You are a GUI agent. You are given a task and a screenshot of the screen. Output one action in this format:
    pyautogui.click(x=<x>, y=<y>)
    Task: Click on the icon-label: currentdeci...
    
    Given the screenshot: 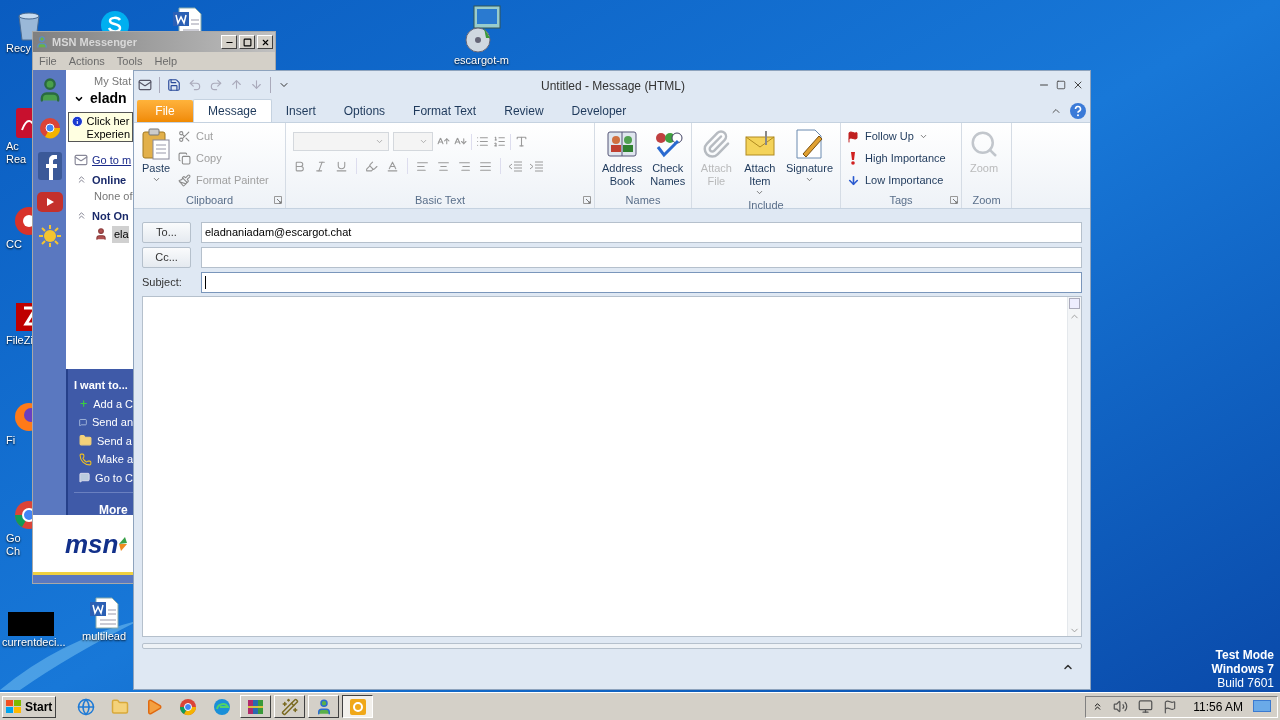 What is the action you would take?
    pyautogui.click(x=33, y=642)
    